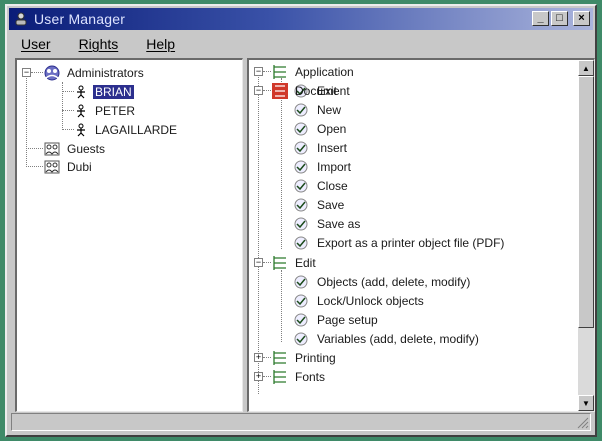 This screenshot has height=441, width=602. Describe the element at coordinates (80, 19) in the screenshot. I see `window-title: User Manager` at that location.